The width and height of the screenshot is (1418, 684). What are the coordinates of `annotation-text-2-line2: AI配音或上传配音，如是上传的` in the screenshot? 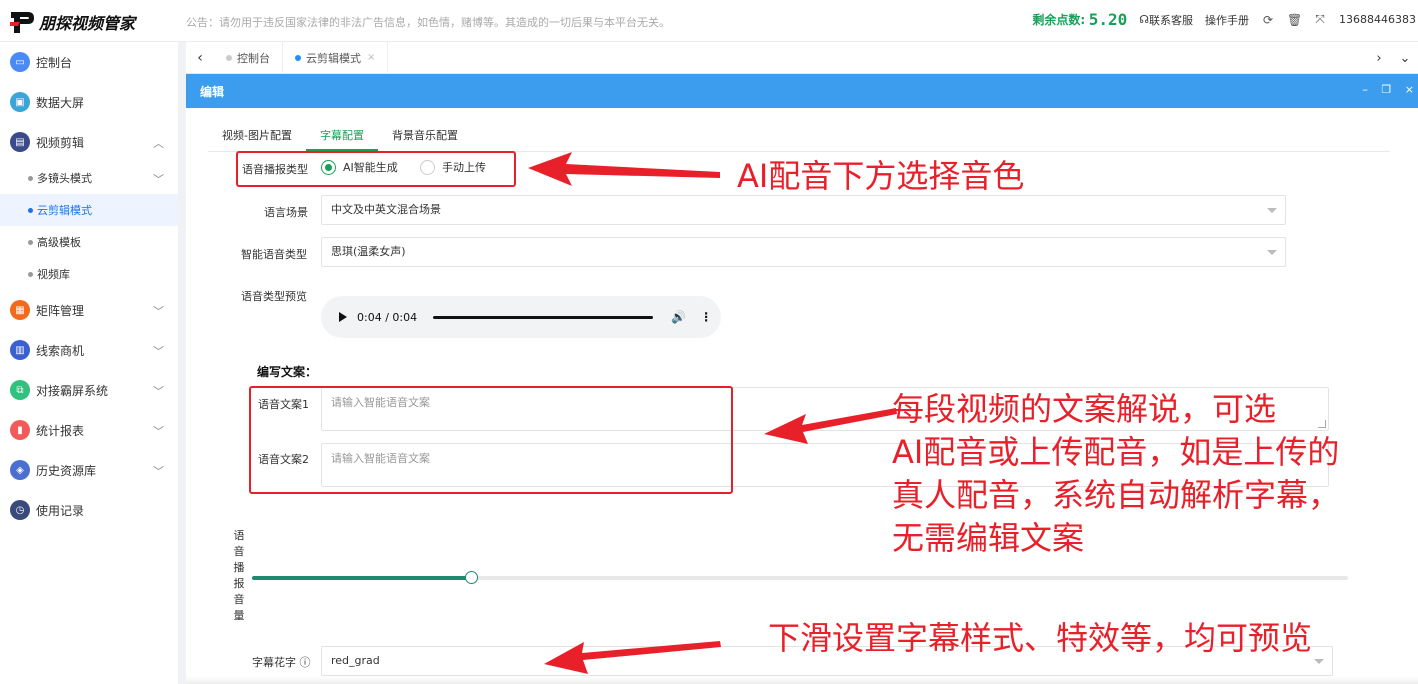 It's located at (1116, 452).